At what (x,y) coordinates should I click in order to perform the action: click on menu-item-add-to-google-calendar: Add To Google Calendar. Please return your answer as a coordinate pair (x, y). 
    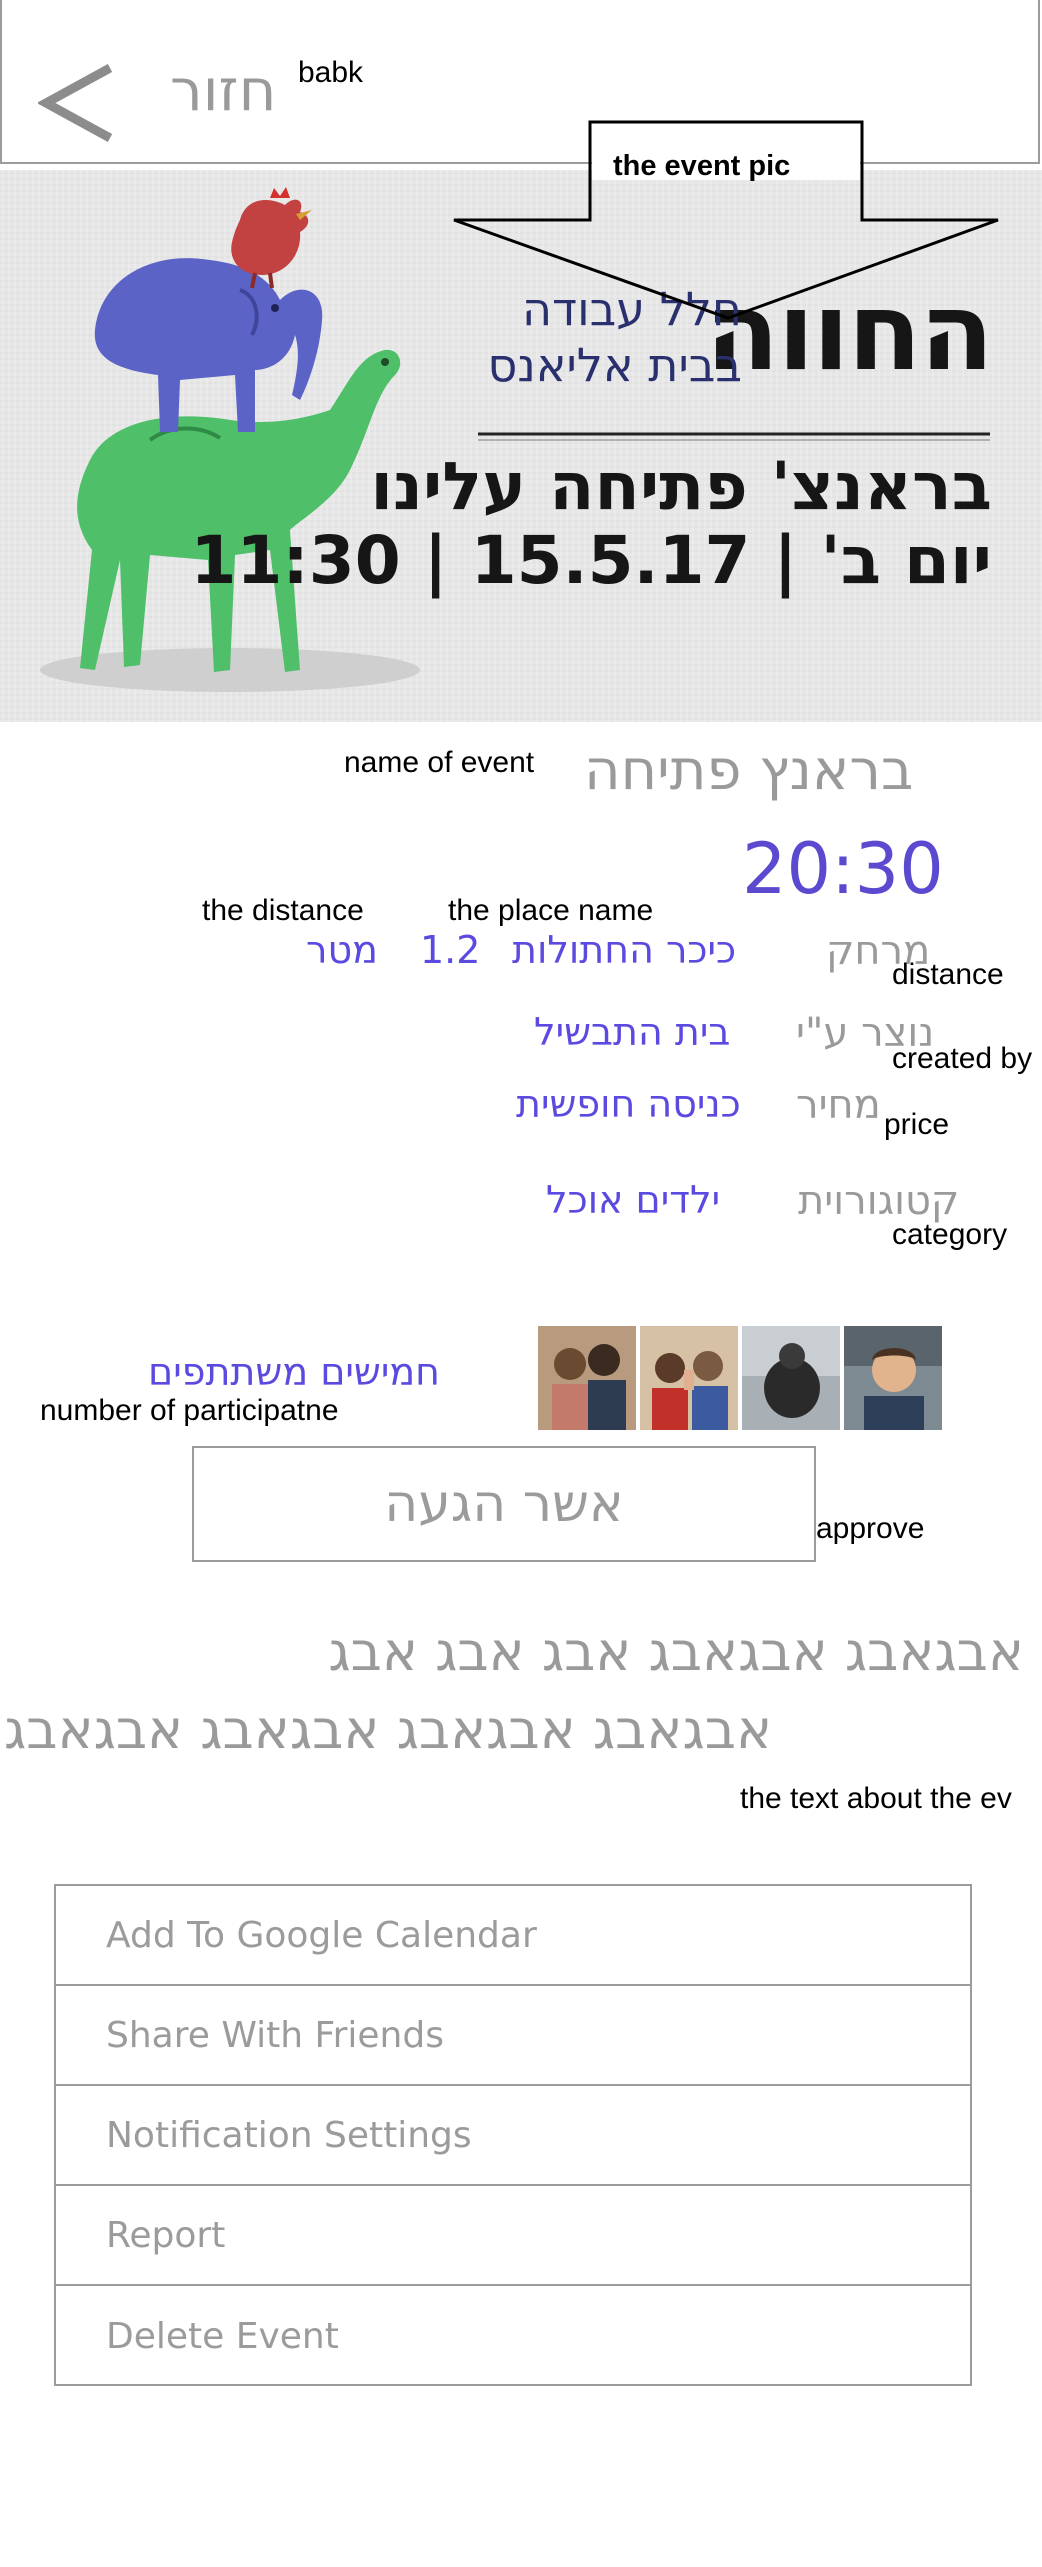
    Looking at the image, I should click on (513, 1936).